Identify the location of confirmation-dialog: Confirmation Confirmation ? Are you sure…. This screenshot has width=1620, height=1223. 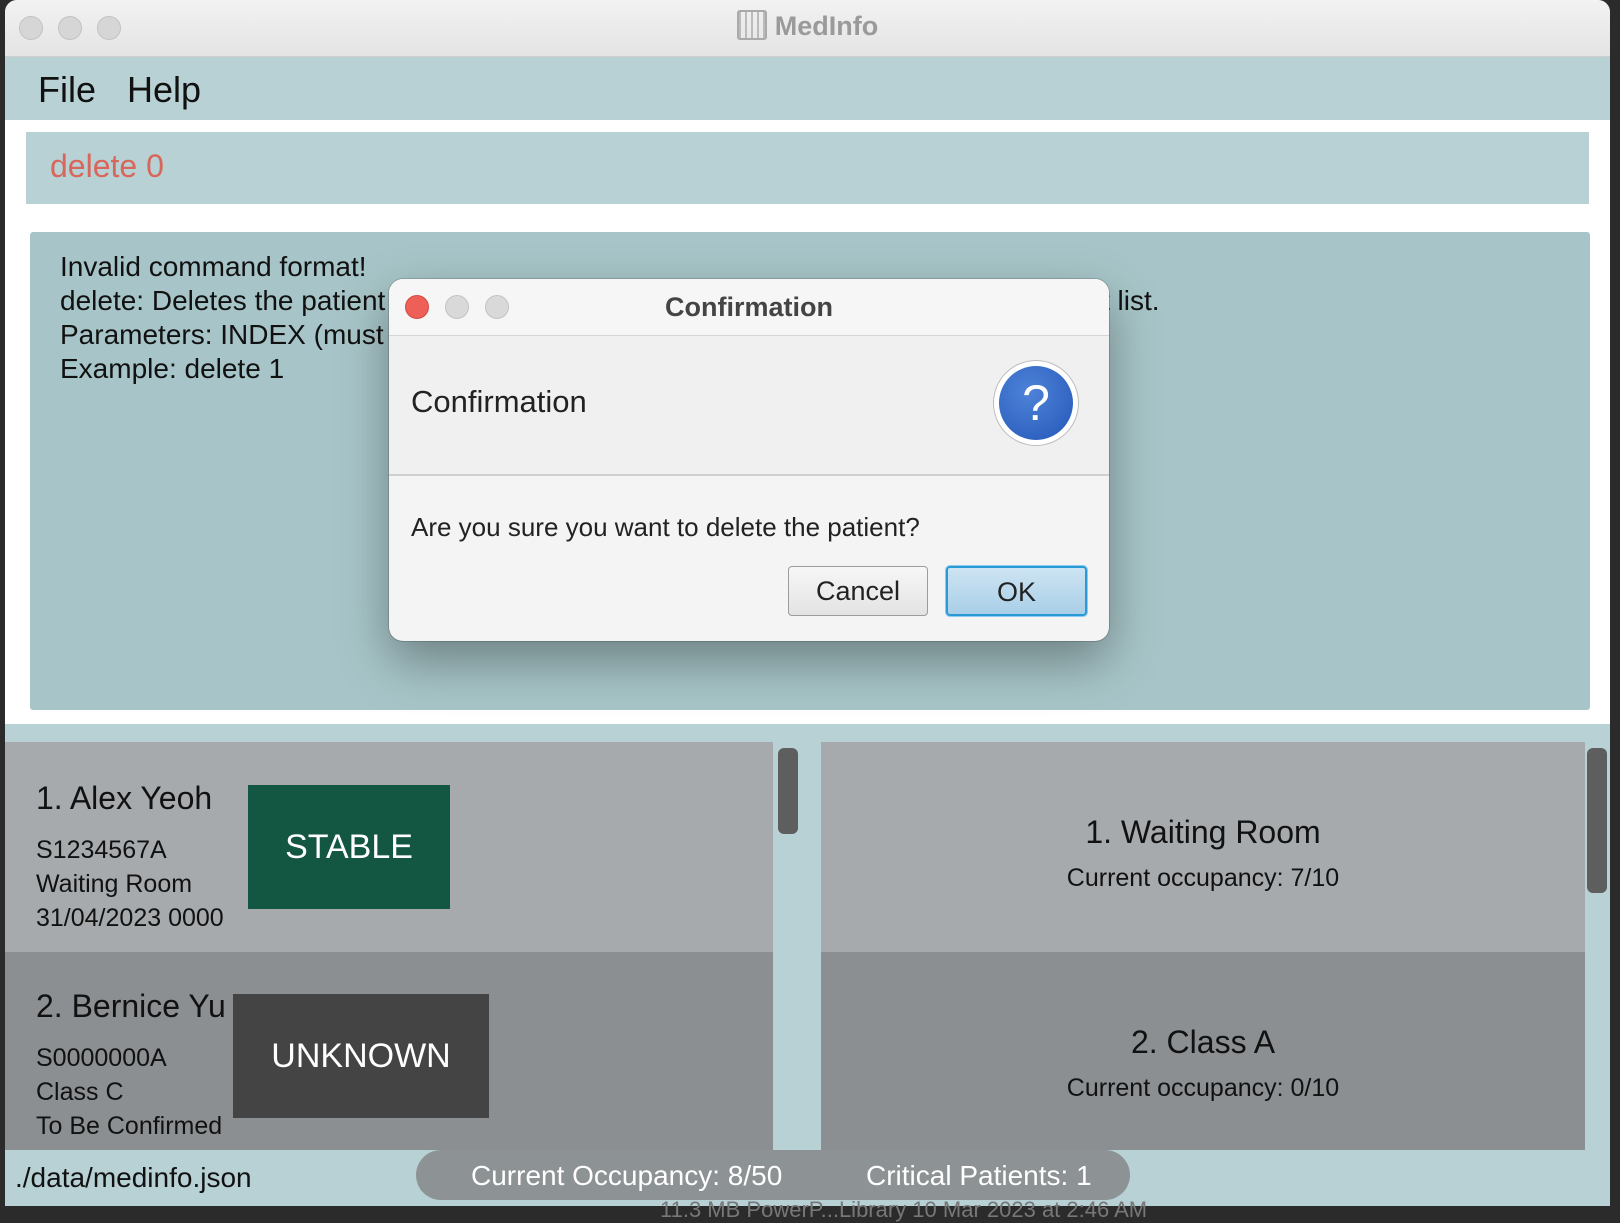
(749, 460).